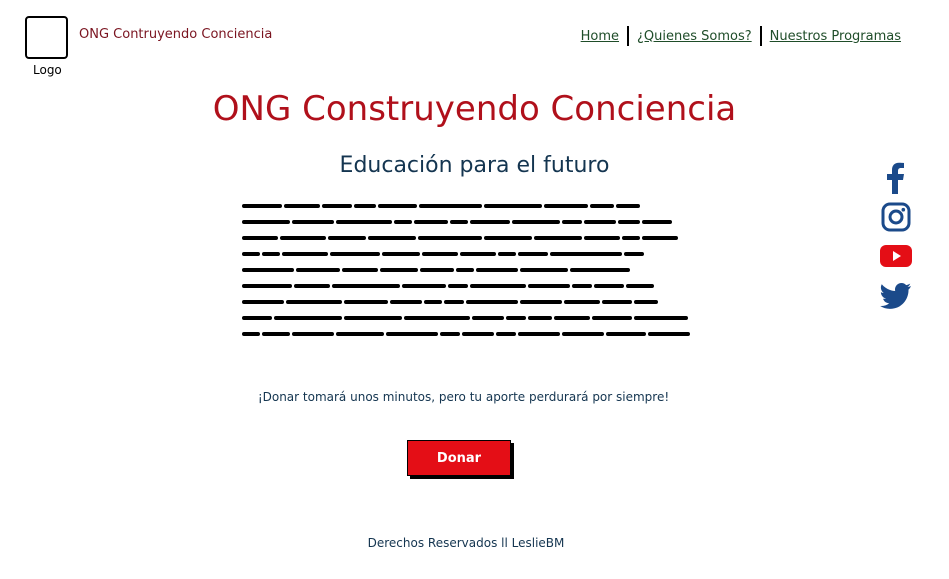 The width and height of the screenshot is (949, 579). What do you see at coordinates (896, 256) in the screenshot?
I see `youtube-icon` at bounding box center [896, 256].